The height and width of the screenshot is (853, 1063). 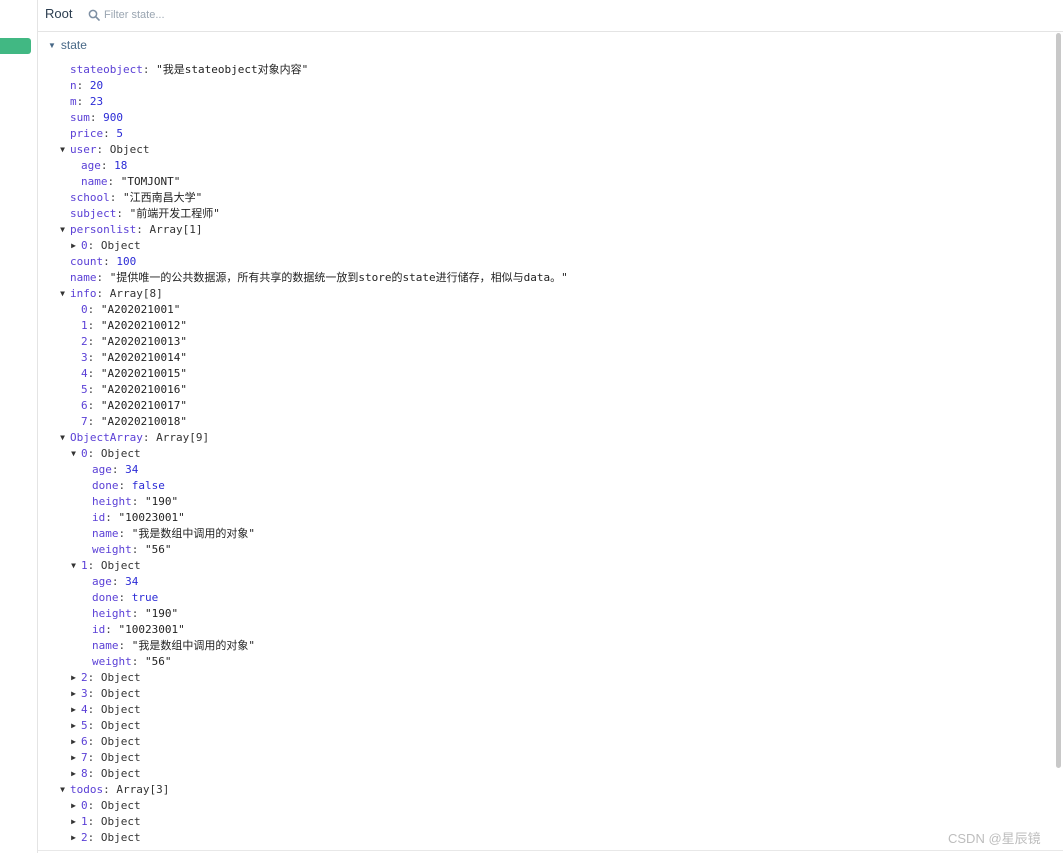 I want to click on state-key: subject, so click(x=93, y=213).